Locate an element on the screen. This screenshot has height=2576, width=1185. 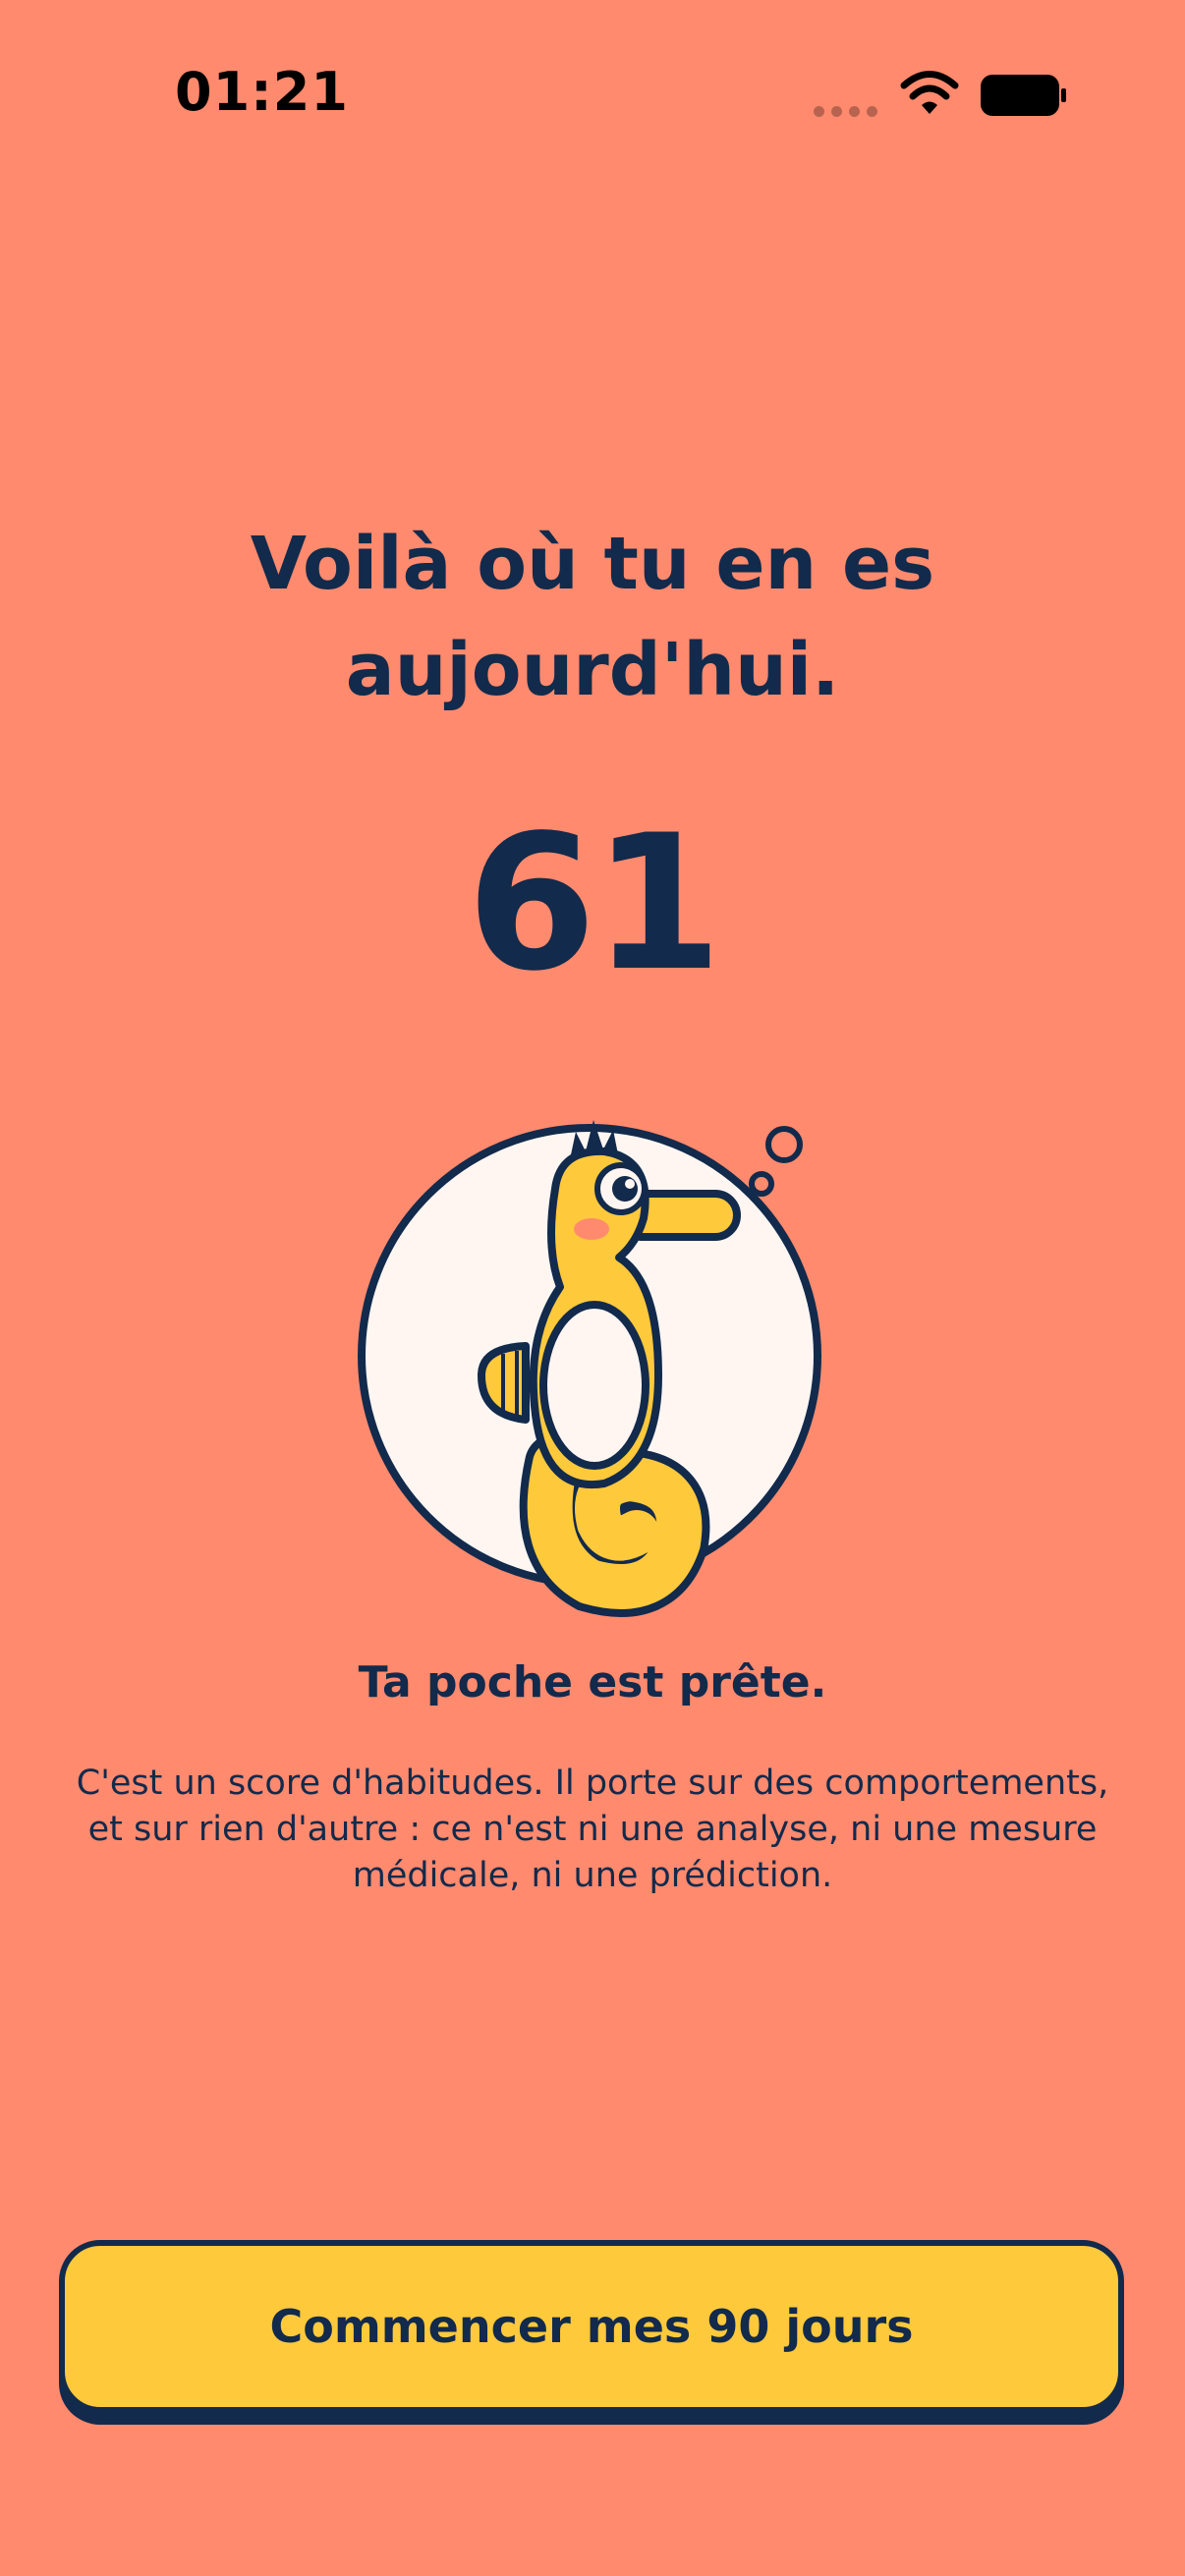
status-time: 01:21 is located at coordinates (262, 92).